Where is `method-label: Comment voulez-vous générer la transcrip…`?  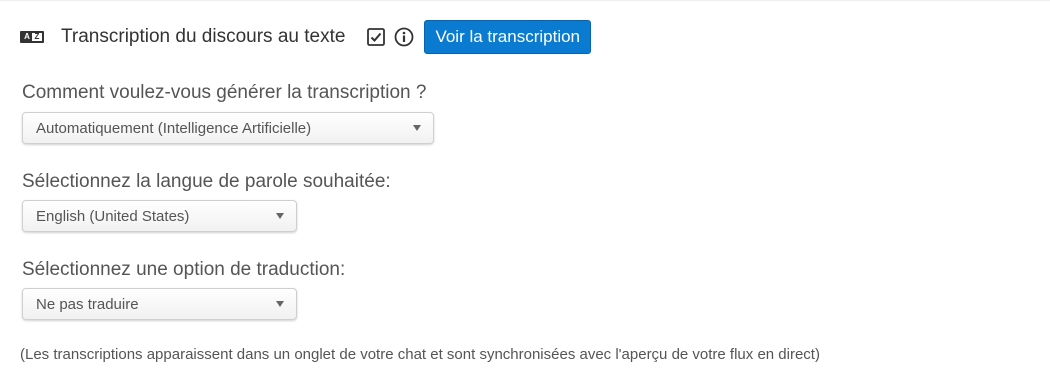
method-label: Comment voulez-vous générer la transcrip… is located at coordinates (224, 92).